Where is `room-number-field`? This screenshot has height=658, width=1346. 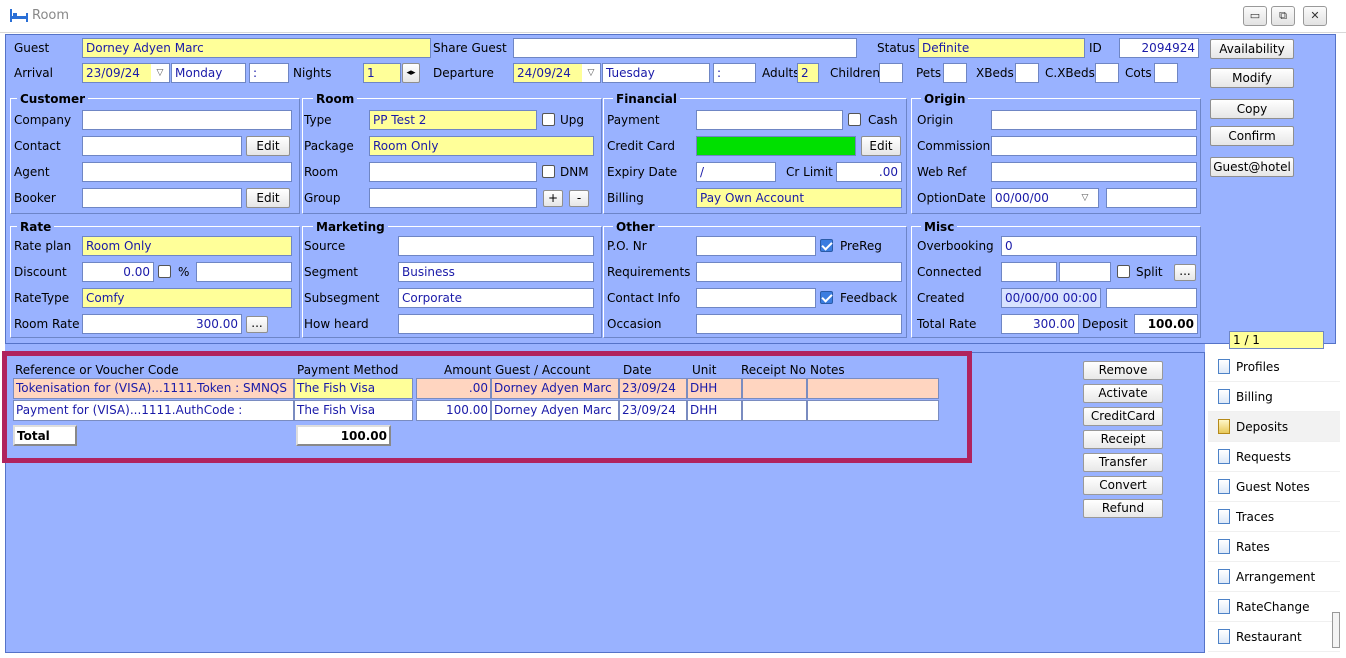 room-number-field is located at coordinates (453, 172).